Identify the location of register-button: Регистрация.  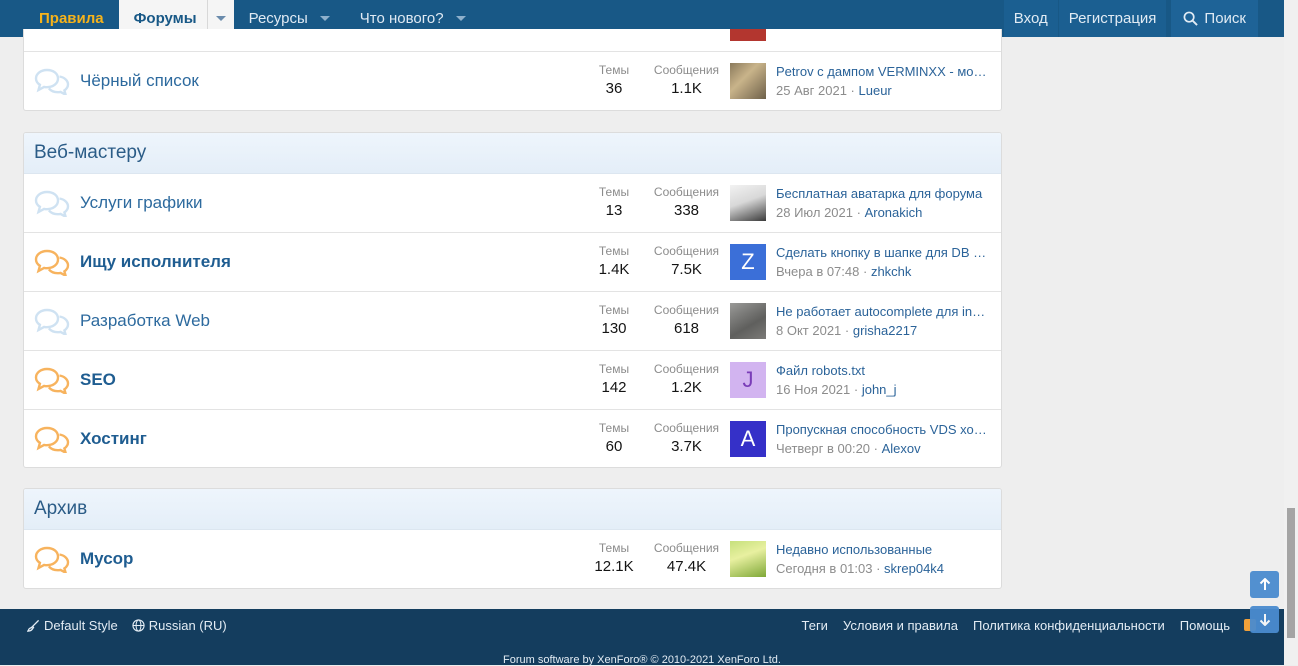
(1112, 18).